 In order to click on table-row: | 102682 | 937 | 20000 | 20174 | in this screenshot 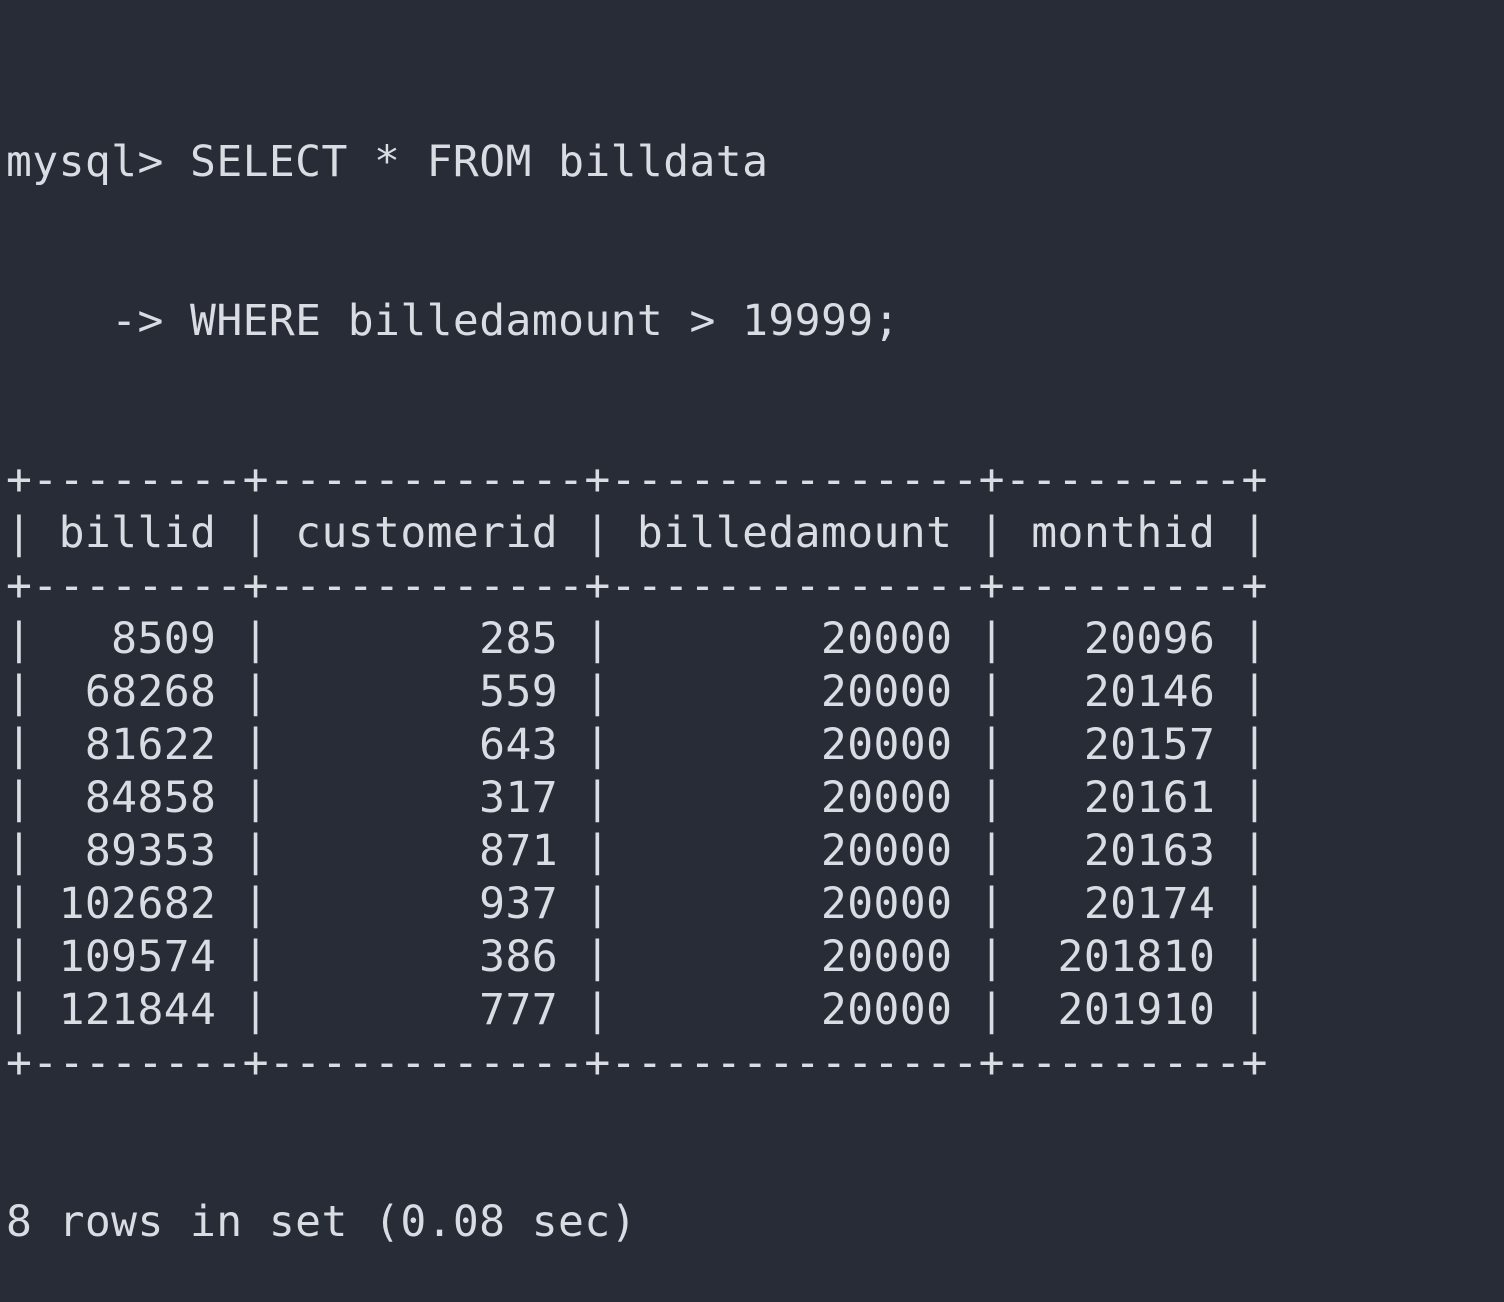, I will do `click(637, 904)`.